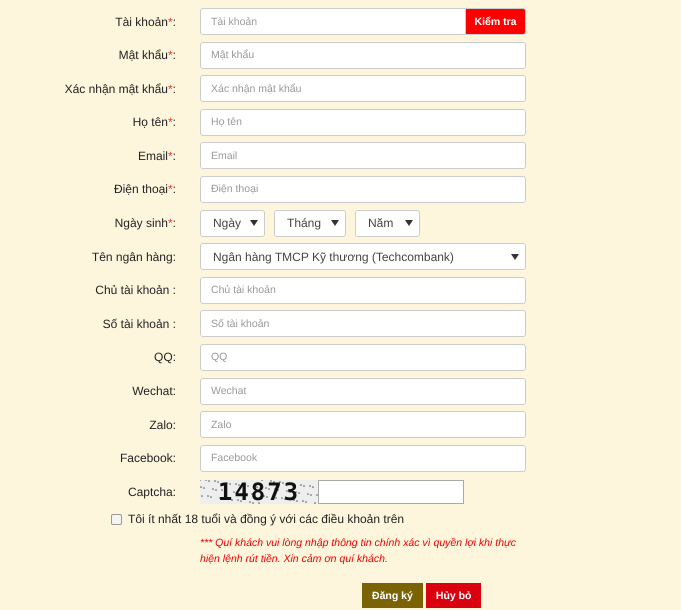 The image size is (681, 610). Describe the element at coordinates (116, 519) in the screenshot. I see `checkbox` at that location.